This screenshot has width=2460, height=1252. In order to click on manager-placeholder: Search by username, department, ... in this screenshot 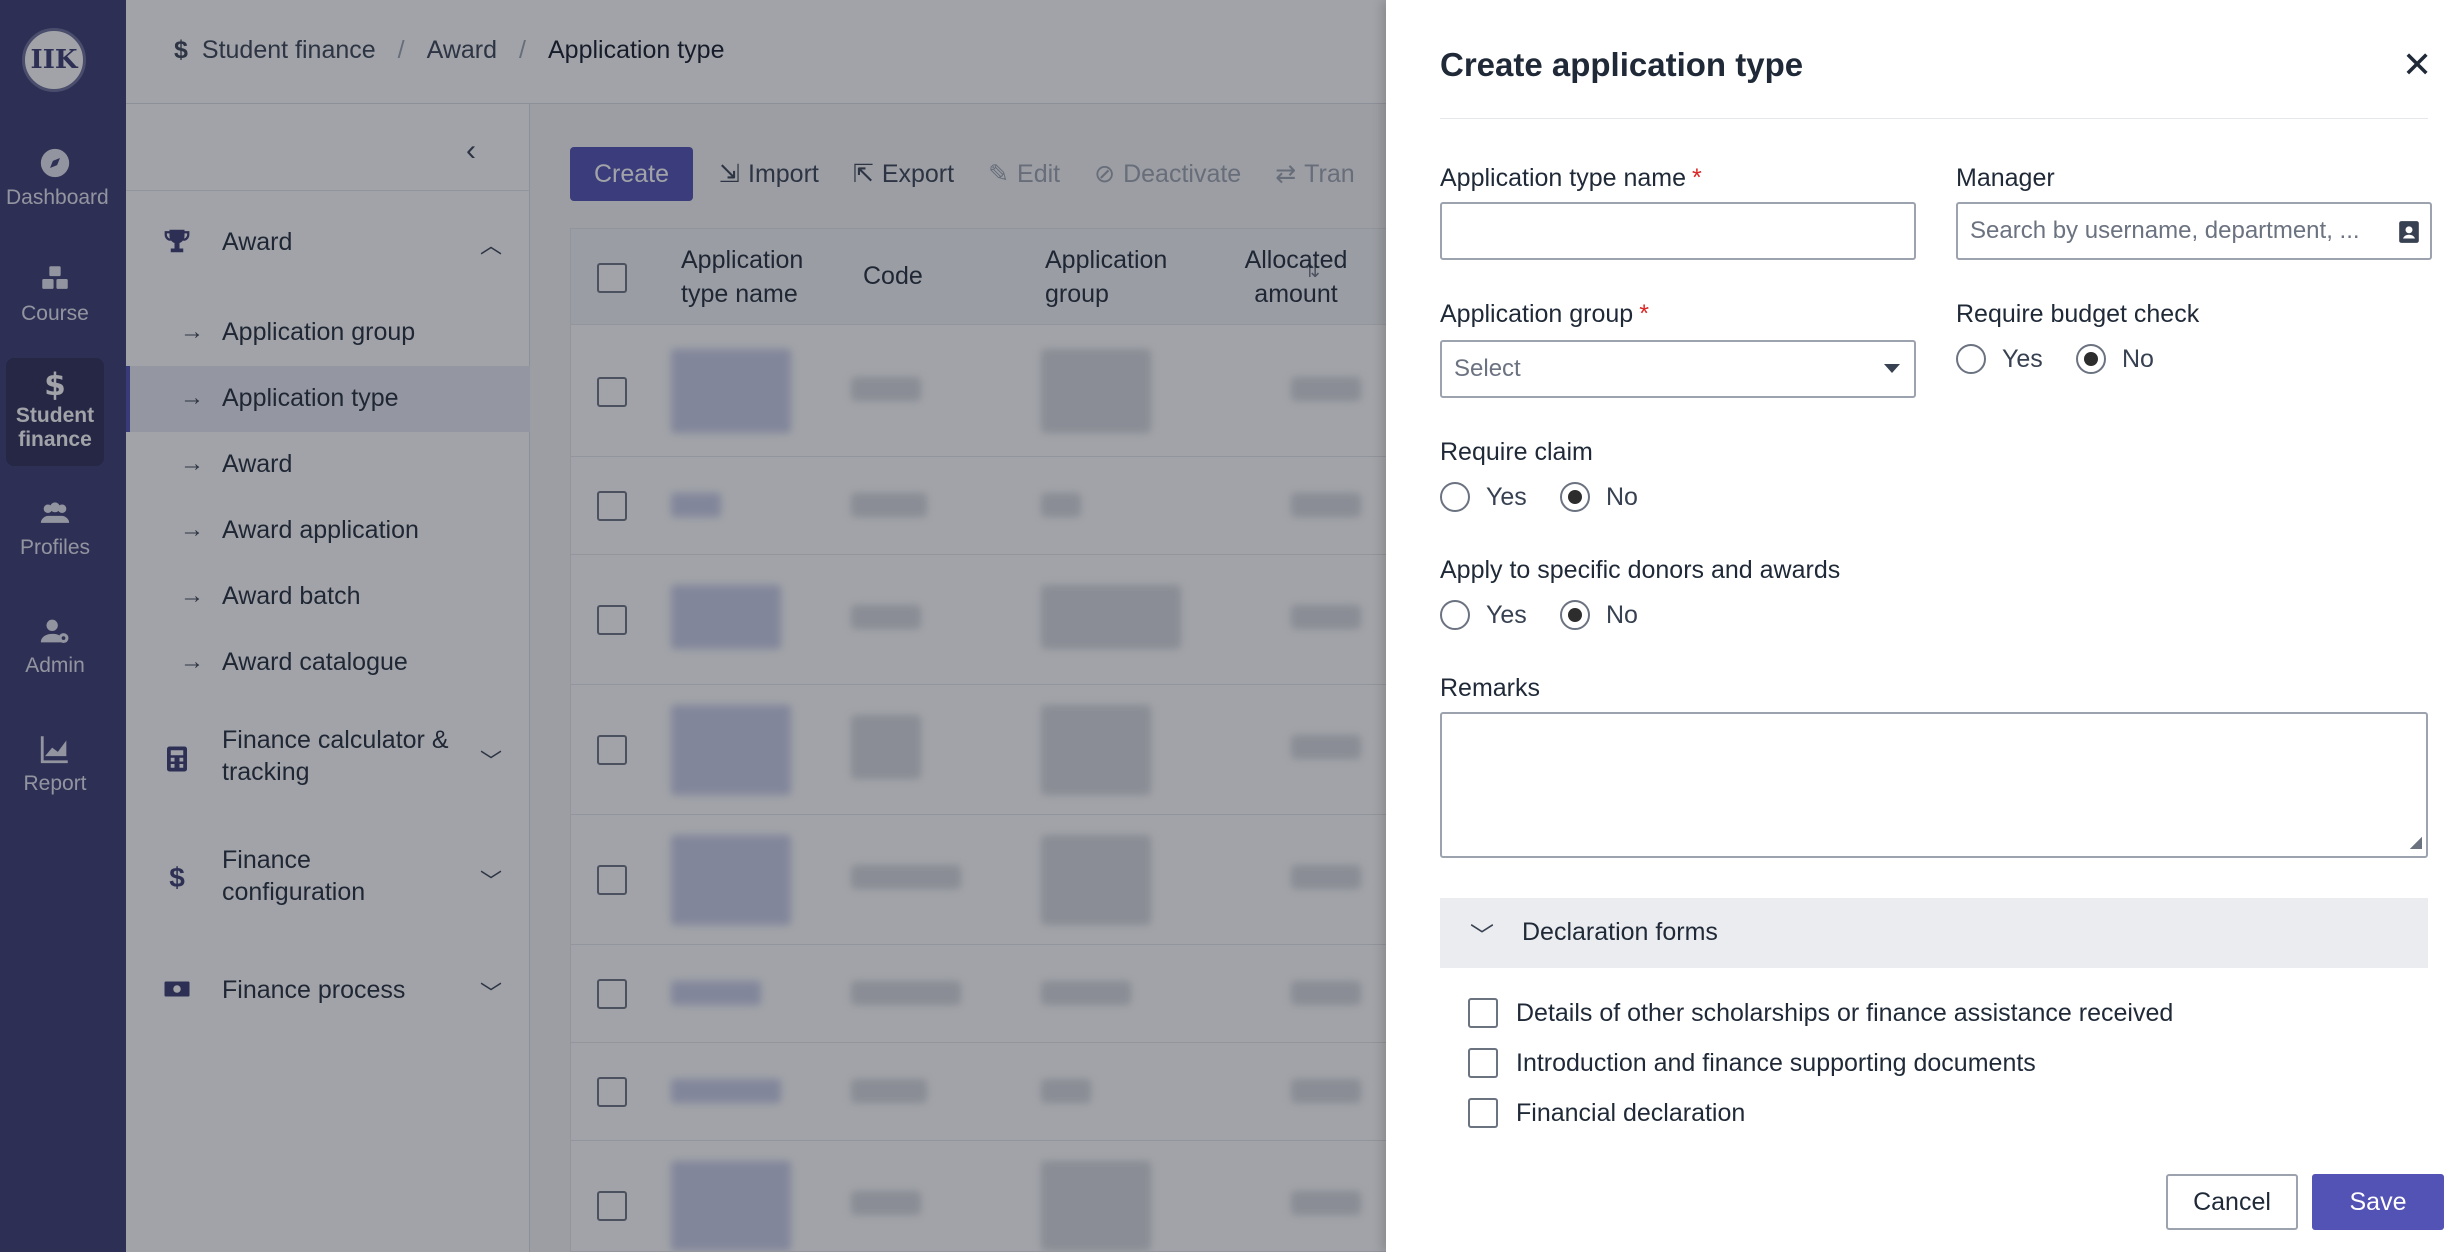, I will do `click(2165, 230)`.